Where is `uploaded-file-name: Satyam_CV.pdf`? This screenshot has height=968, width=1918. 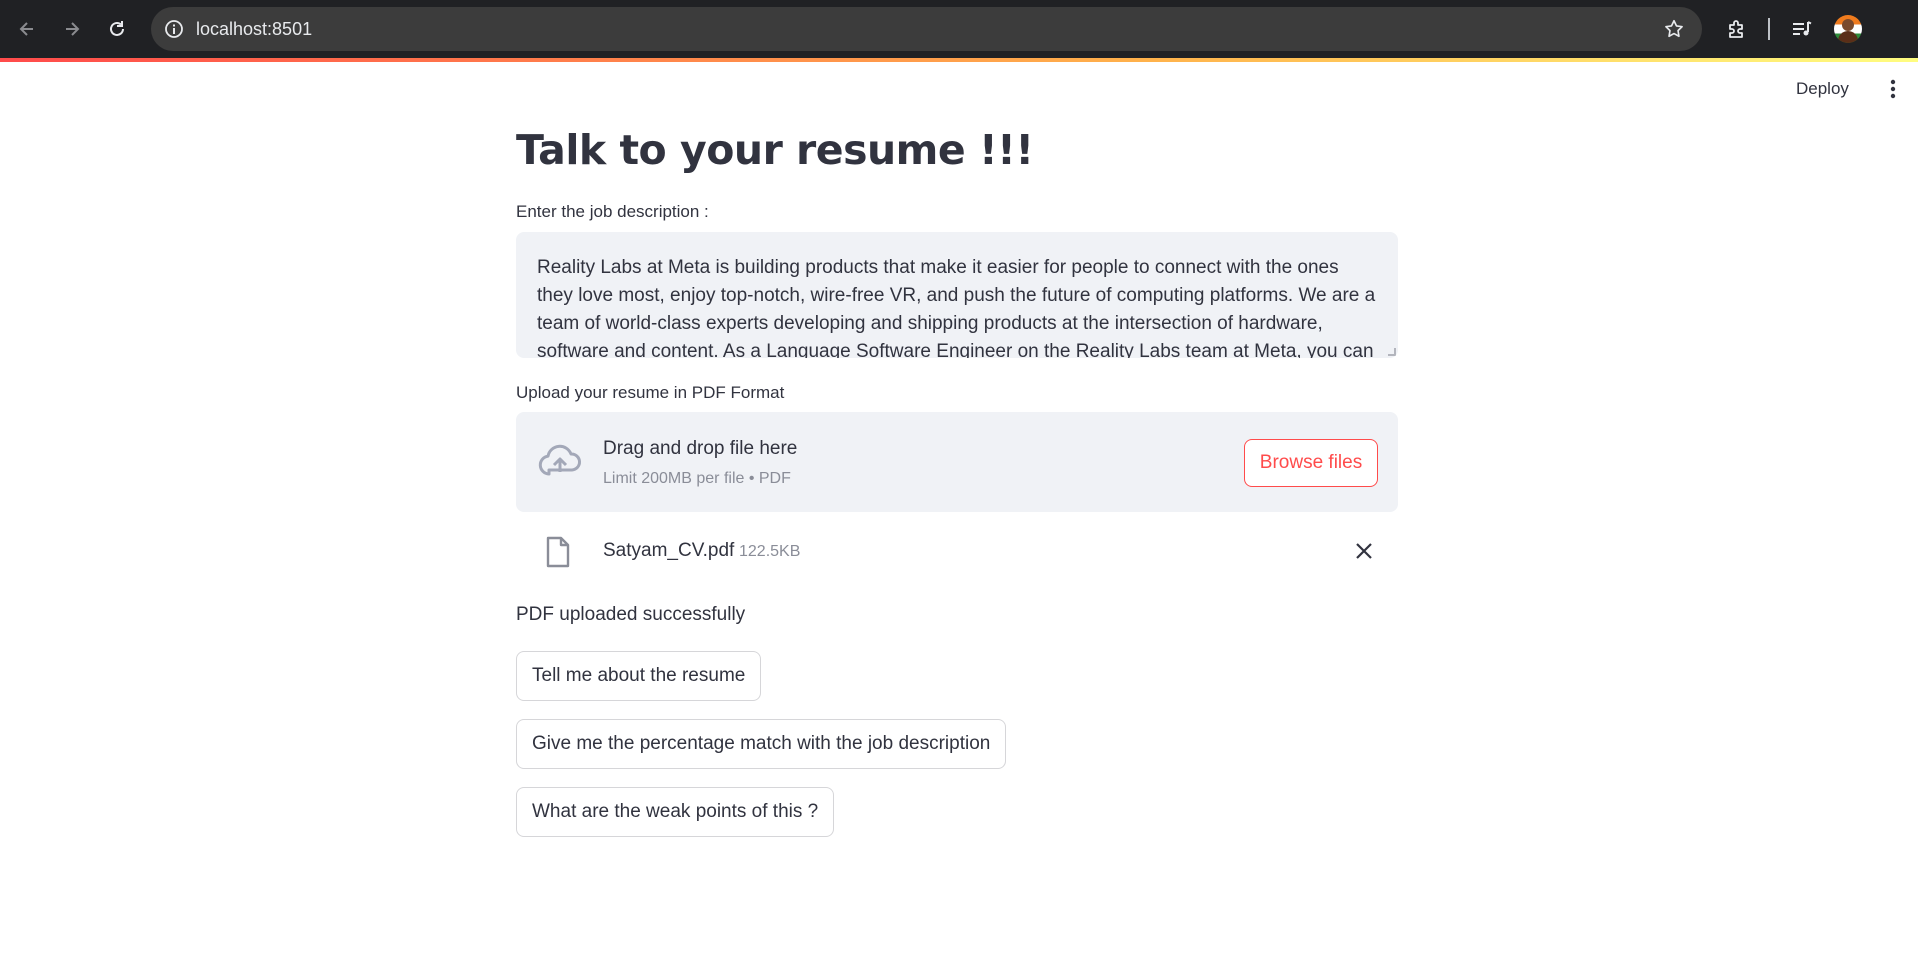 uploaded-file-name: Satyam_CV.pdf is located at coordinates (669, 550).